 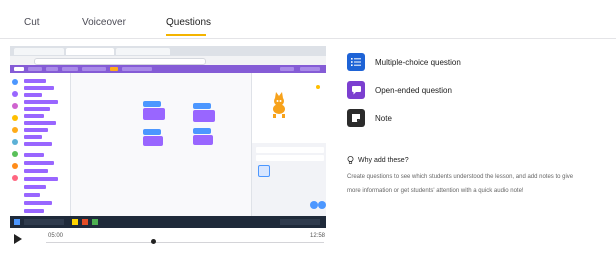 I want to click on open-ended-label: Open-ended question, so click(x=413, y=90).